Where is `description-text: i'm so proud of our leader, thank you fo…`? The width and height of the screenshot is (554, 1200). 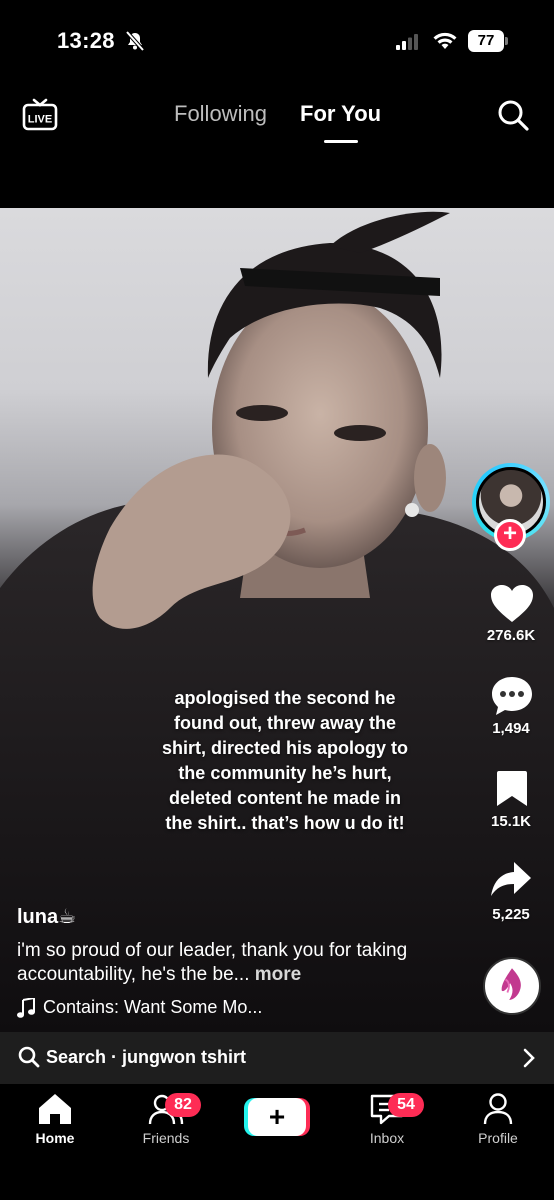 description-text: i'm so proud of our leader, thank you fo… is located at coordinates (212, 962).